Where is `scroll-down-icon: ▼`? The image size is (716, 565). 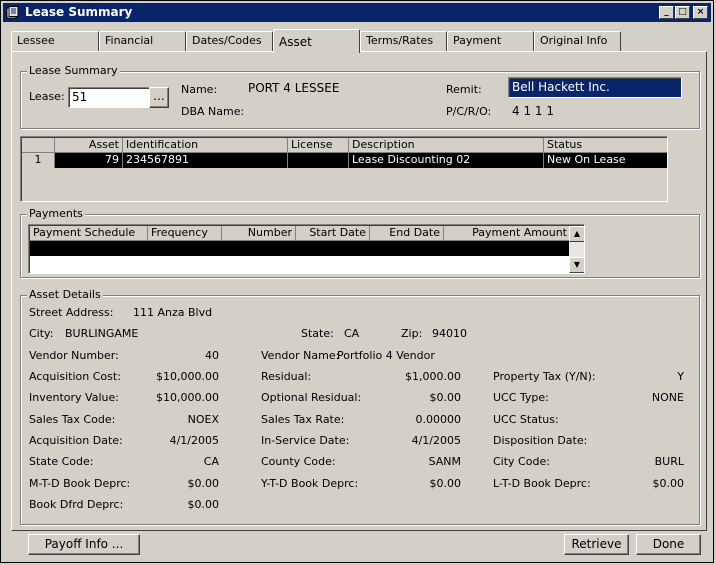 scroll-down-icon: ▼ is located at coordinates (576, 265).